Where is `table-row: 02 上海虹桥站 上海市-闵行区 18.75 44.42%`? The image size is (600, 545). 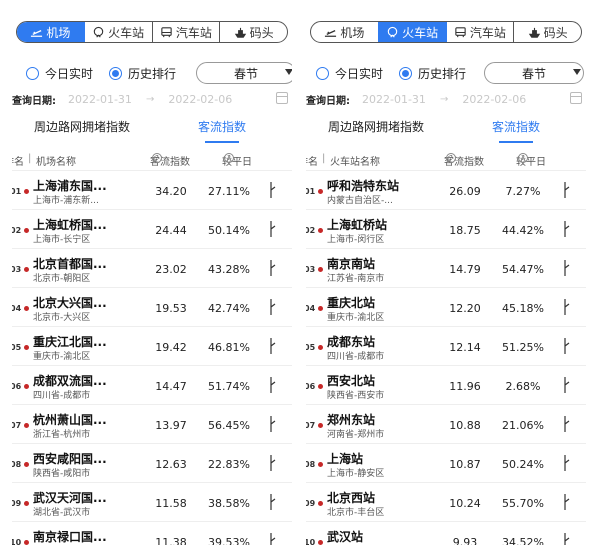 table-row: 02 上海虹桥站 上海市-闵行区 18.75 44.42% is located at coordinates (446, 228).